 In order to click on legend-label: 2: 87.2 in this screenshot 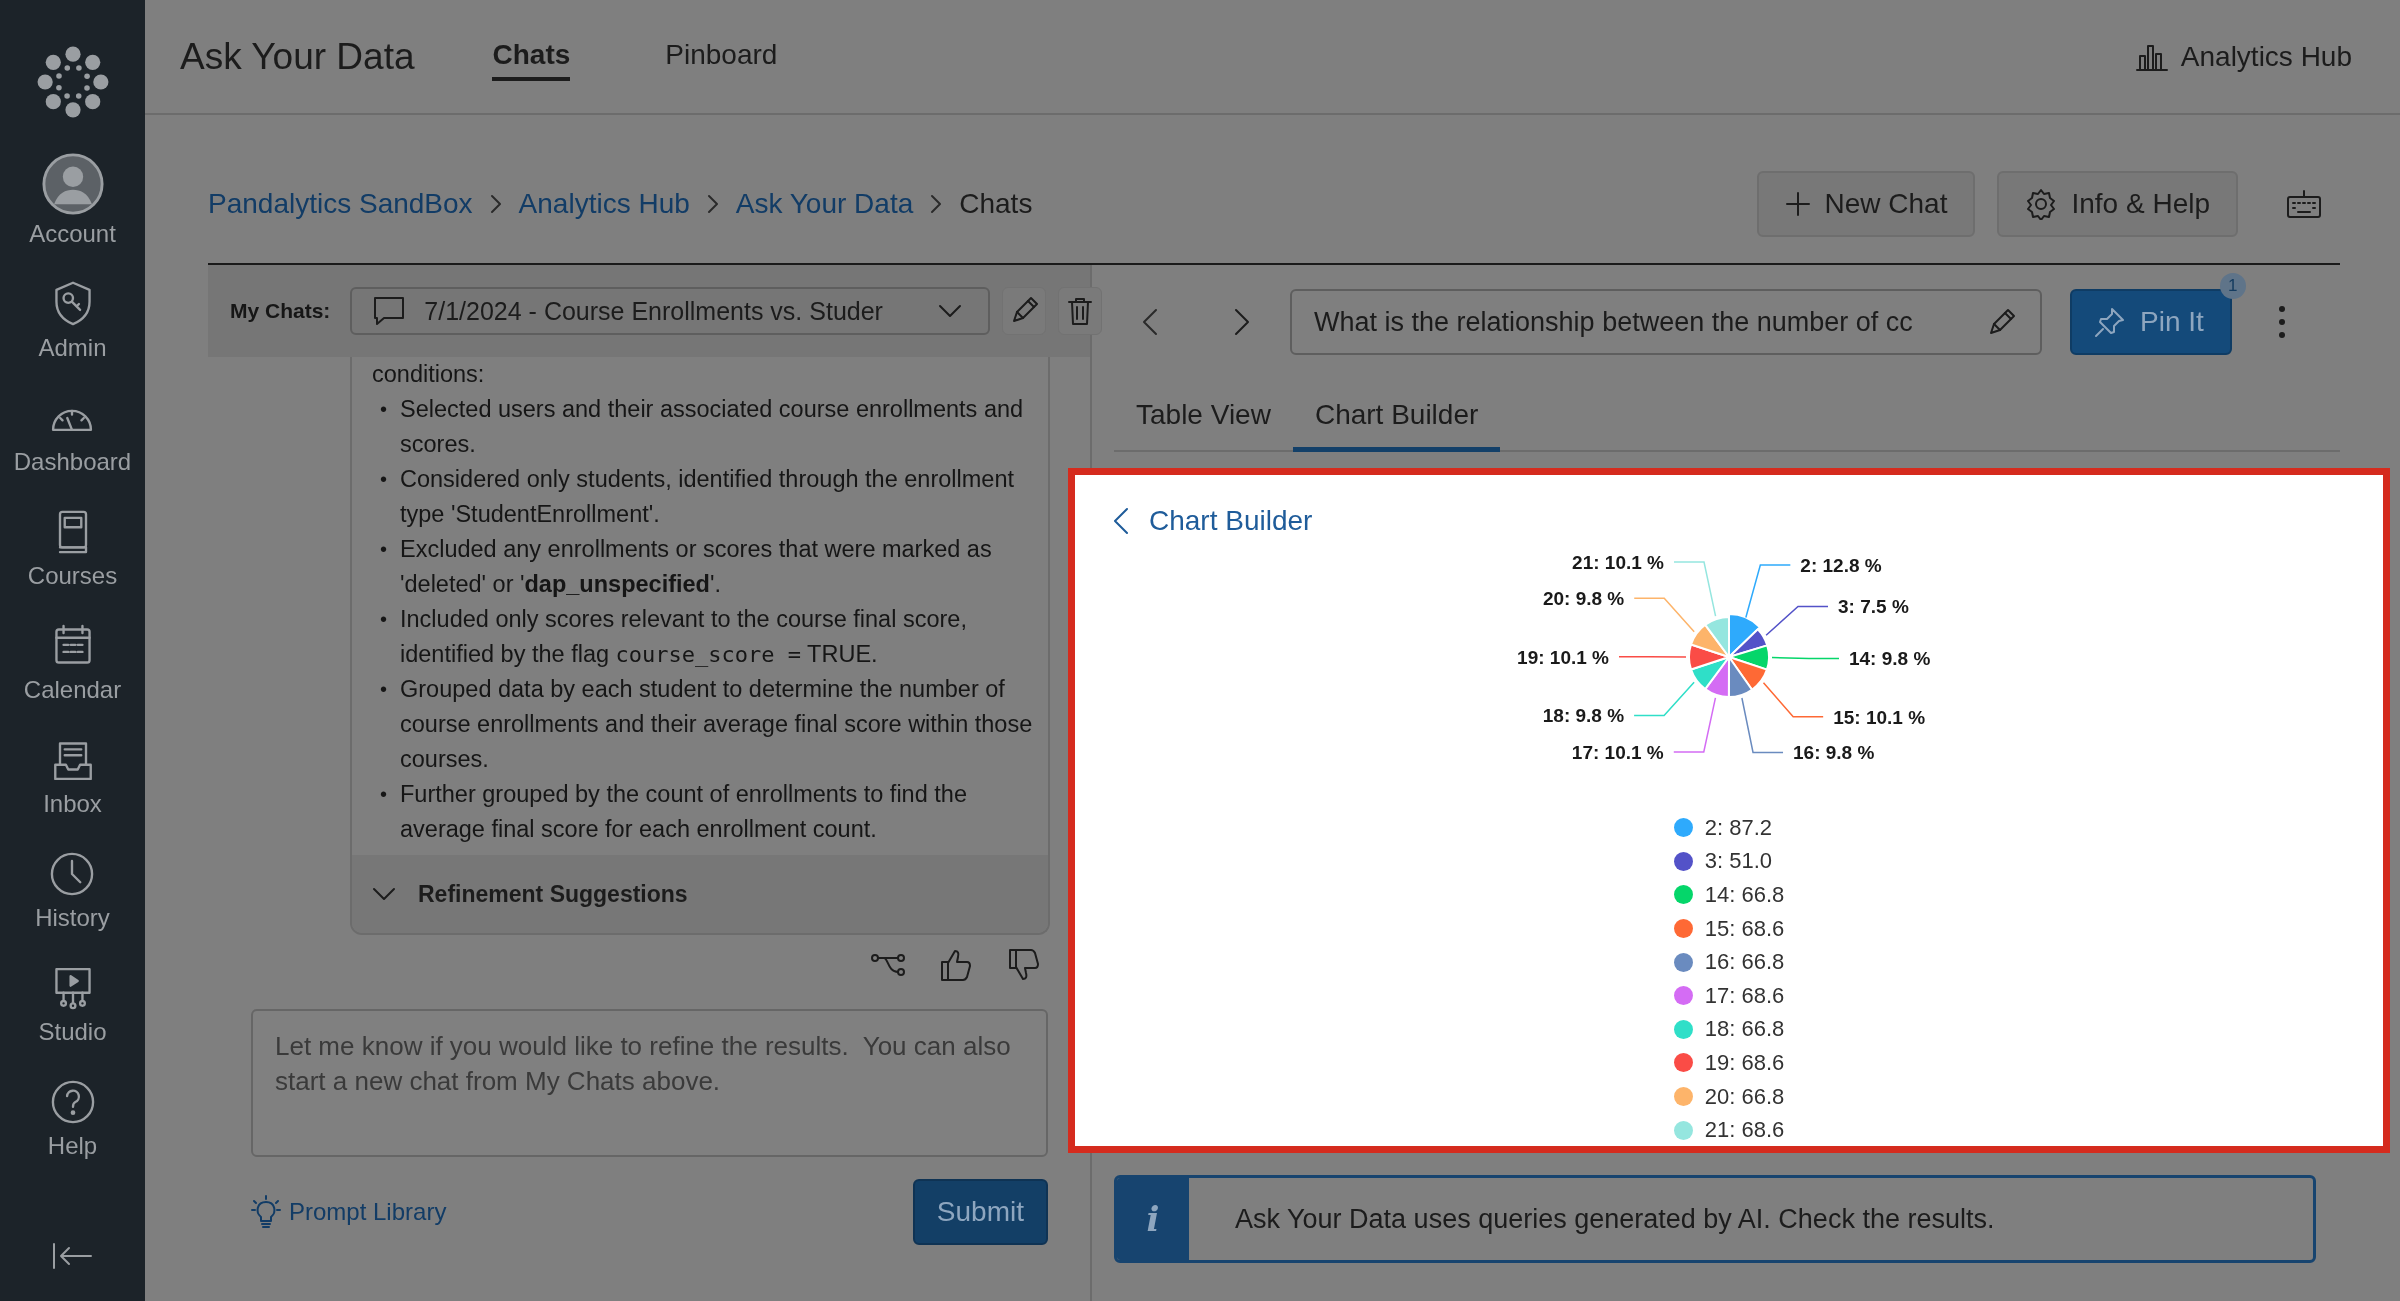, I will do `click(1738, 827)`.